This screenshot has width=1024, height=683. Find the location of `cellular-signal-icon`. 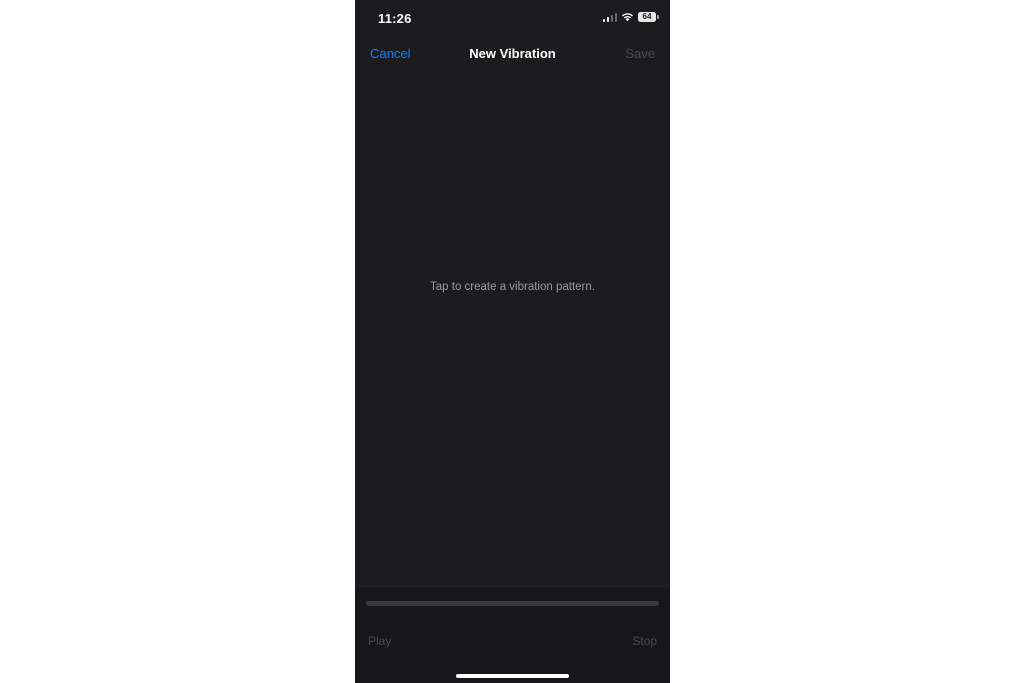

cellular-signal-icon is located at coordinates (609, 17).